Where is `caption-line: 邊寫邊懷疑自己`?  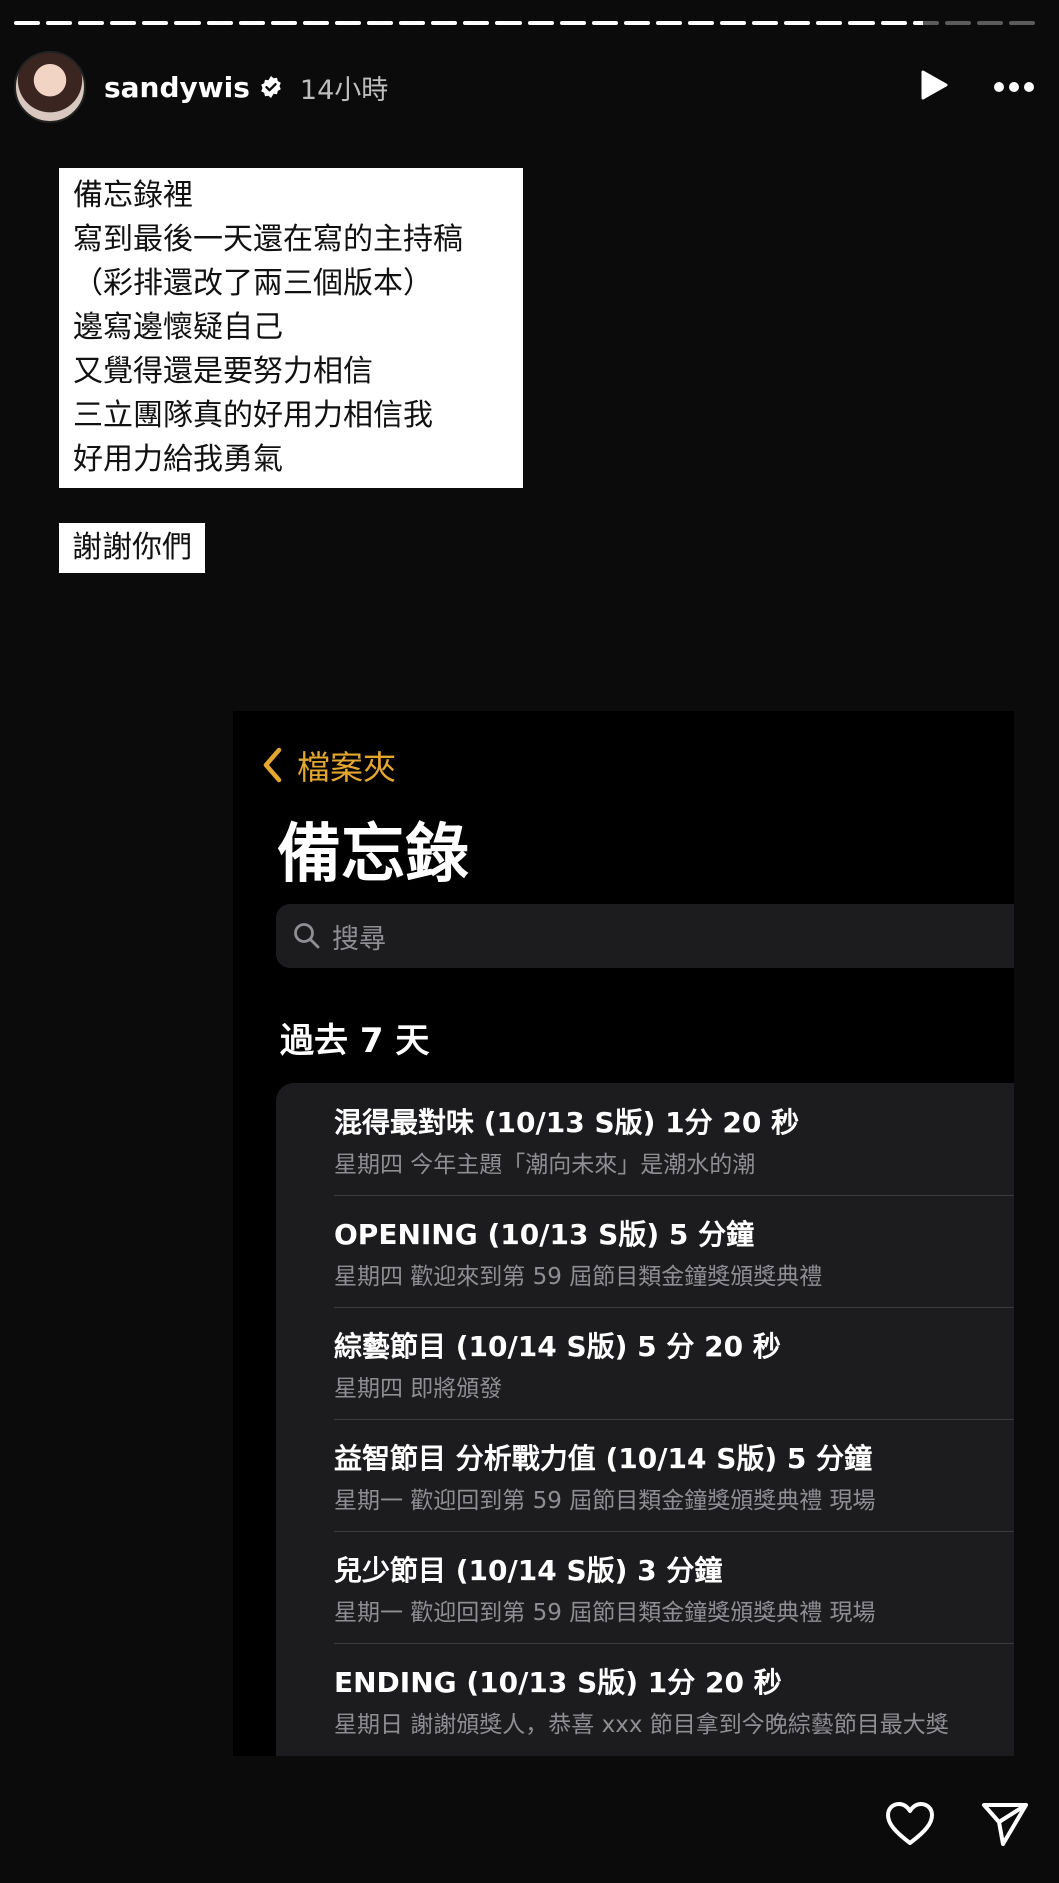 caption-line: 邊寫邊懷疑自己 is located at coordinates (178, 327).